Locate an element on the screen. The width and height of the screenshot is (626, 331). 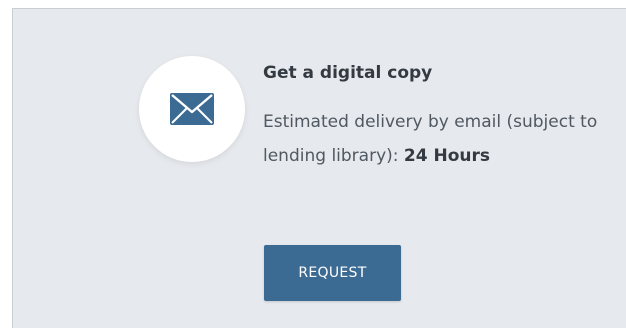
envelope-icon is located at coordinates (192, 109).